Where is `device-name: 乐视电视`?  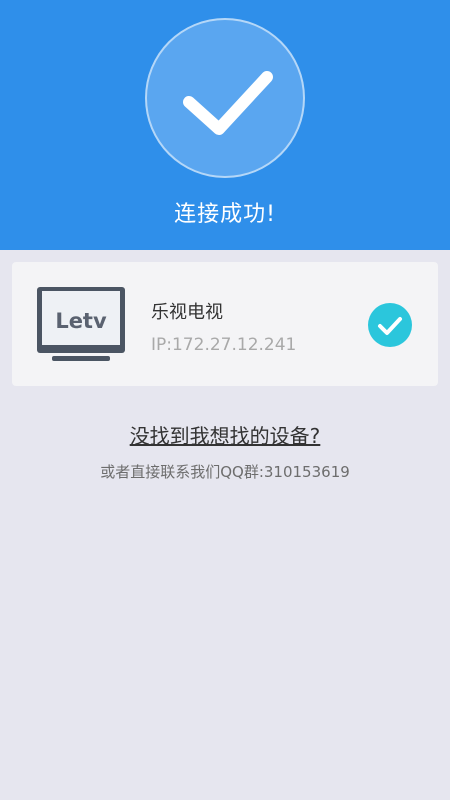
device-name: 乐视电视 is located at coordinates (187, 312).